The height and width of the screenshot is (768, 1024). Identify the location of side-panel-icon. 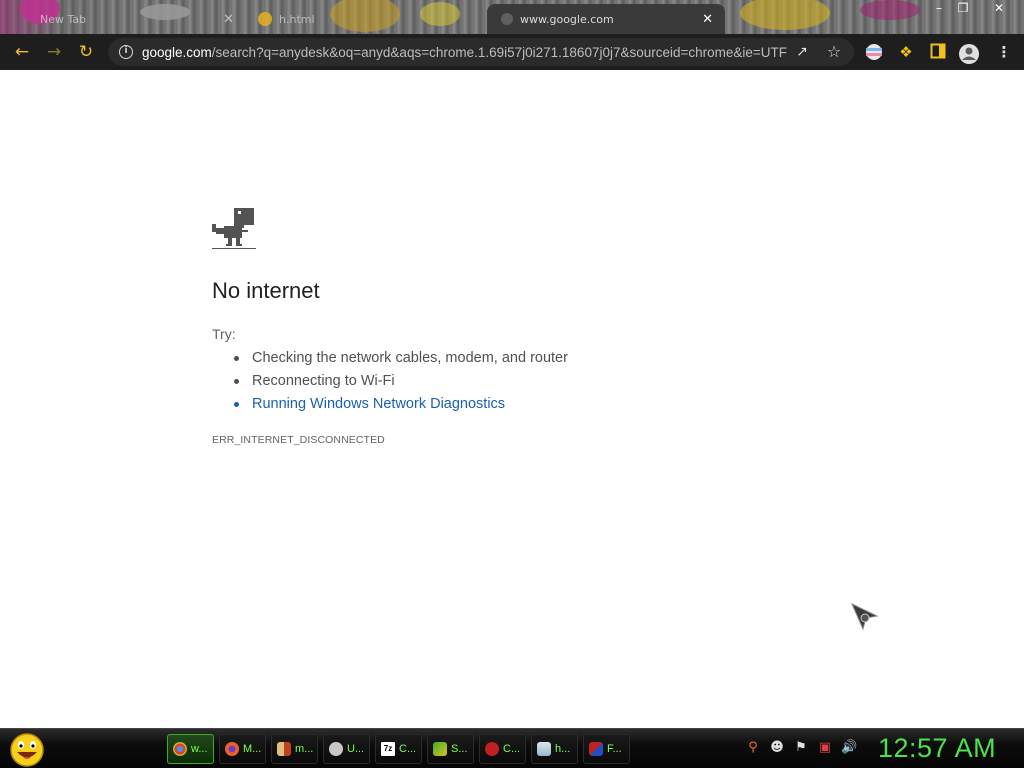
(938, 53).